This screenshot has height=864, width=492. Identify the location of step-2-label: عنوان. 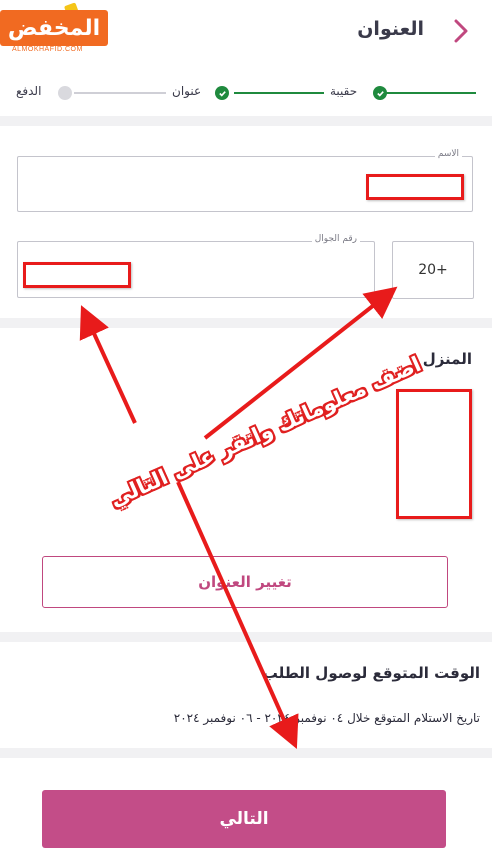
(187, 91).